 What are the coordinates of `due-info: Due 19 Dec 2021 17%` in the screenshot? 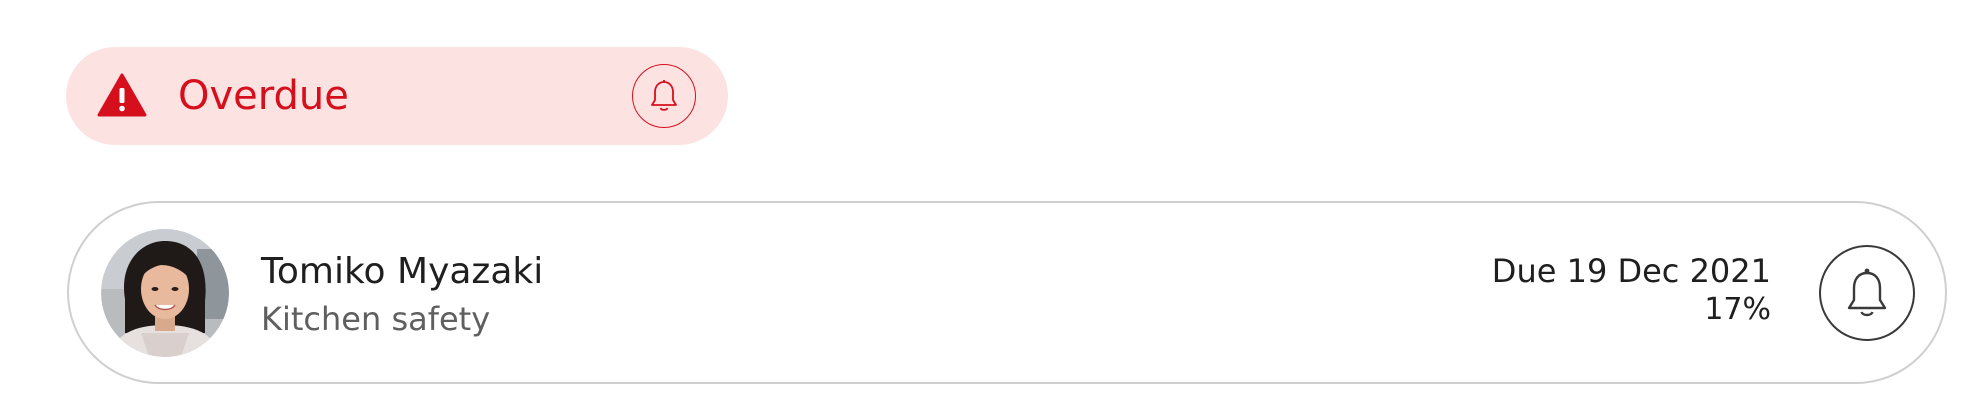 It's located at (1631, 290).